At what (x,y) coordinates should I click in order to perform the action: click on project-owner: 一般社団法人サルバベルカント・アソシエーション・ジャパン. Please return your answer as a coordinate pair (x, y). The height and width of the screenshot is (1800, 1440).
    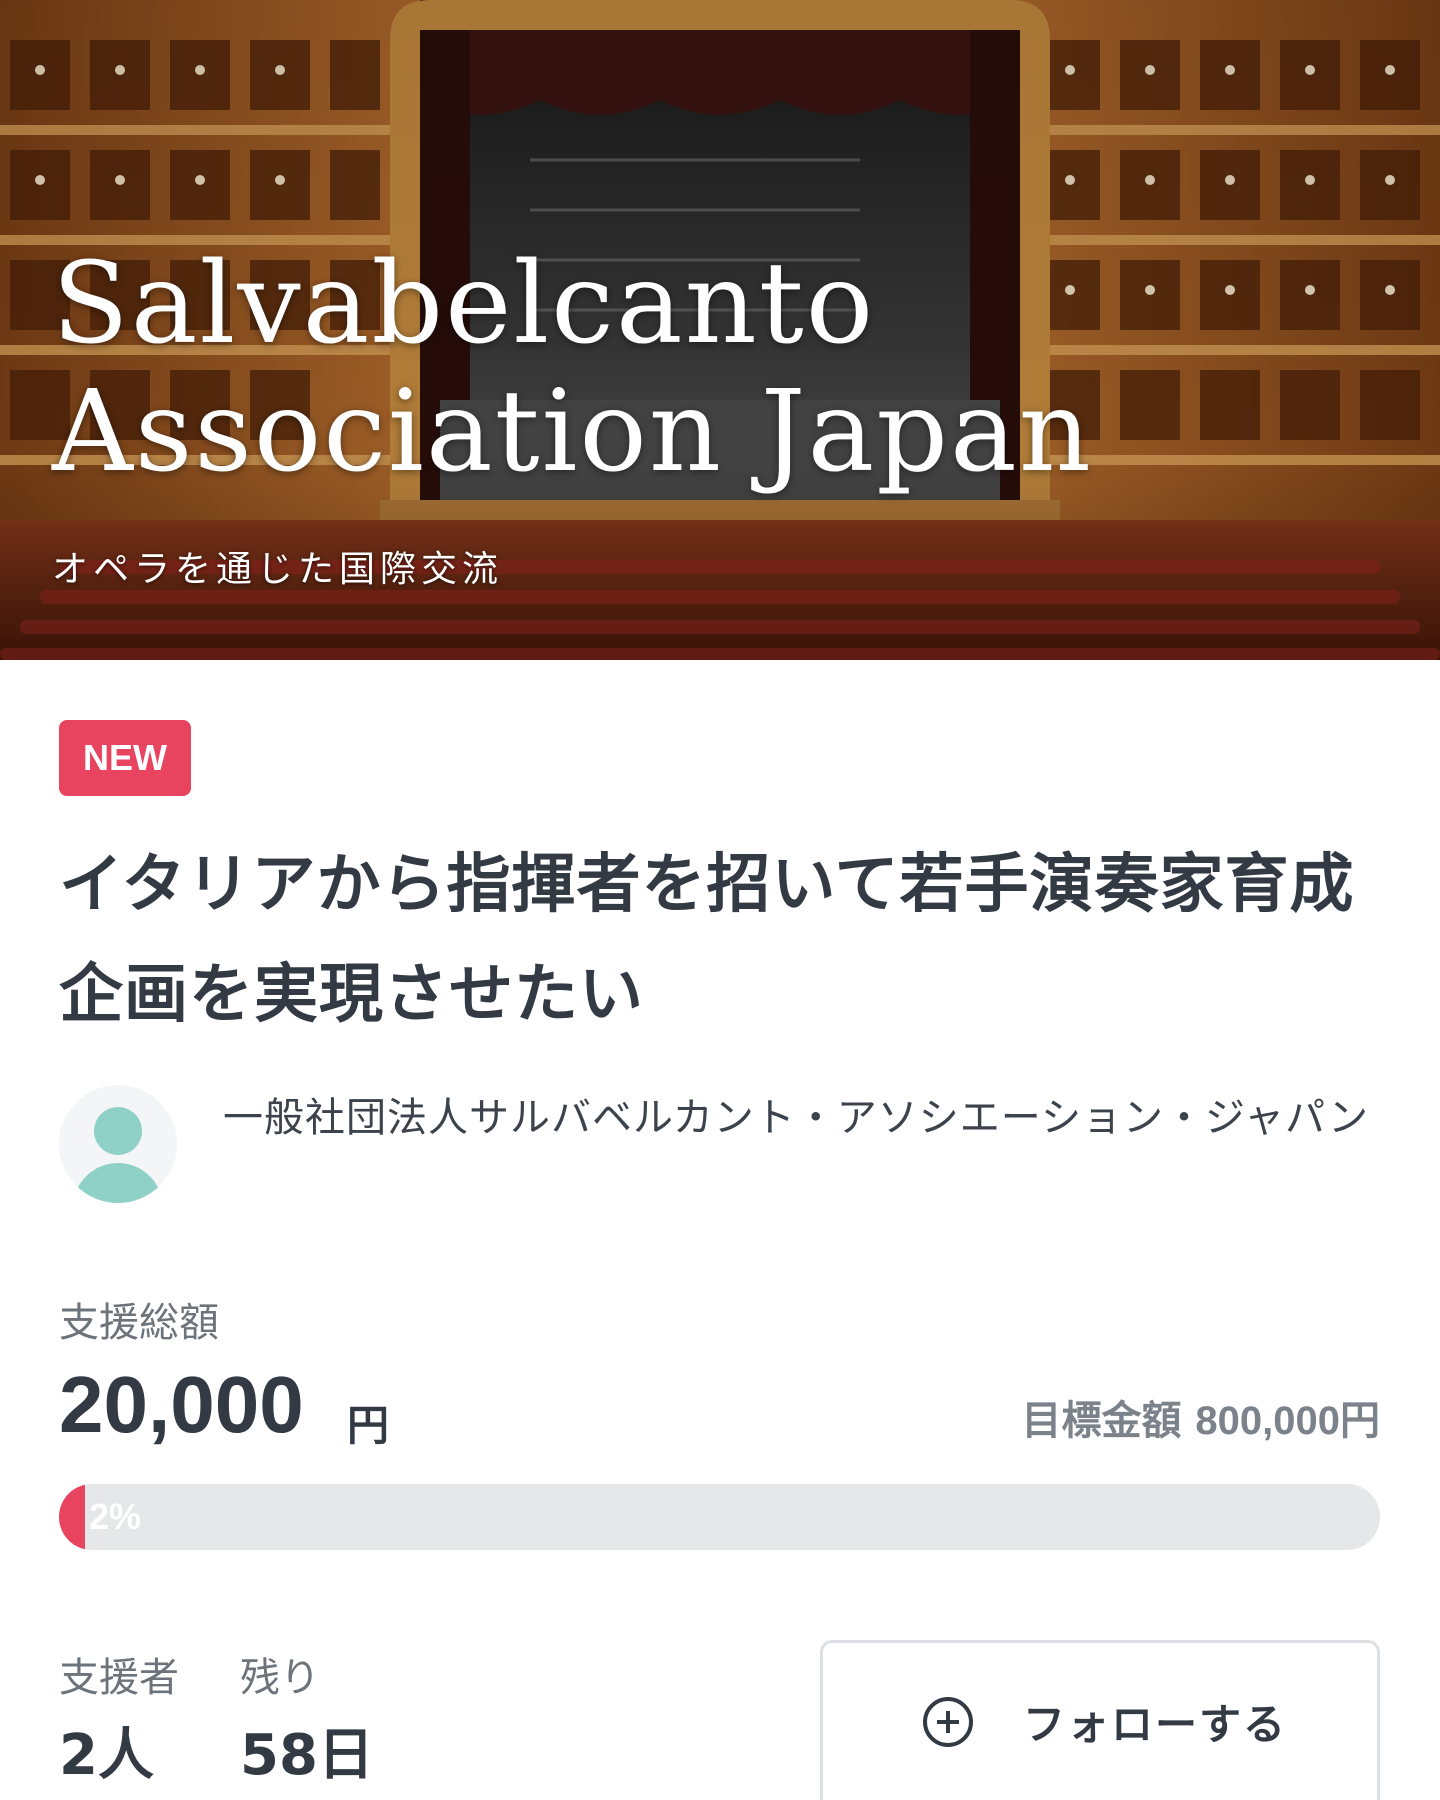
    Looking at the image, I should click on (724, 1150).